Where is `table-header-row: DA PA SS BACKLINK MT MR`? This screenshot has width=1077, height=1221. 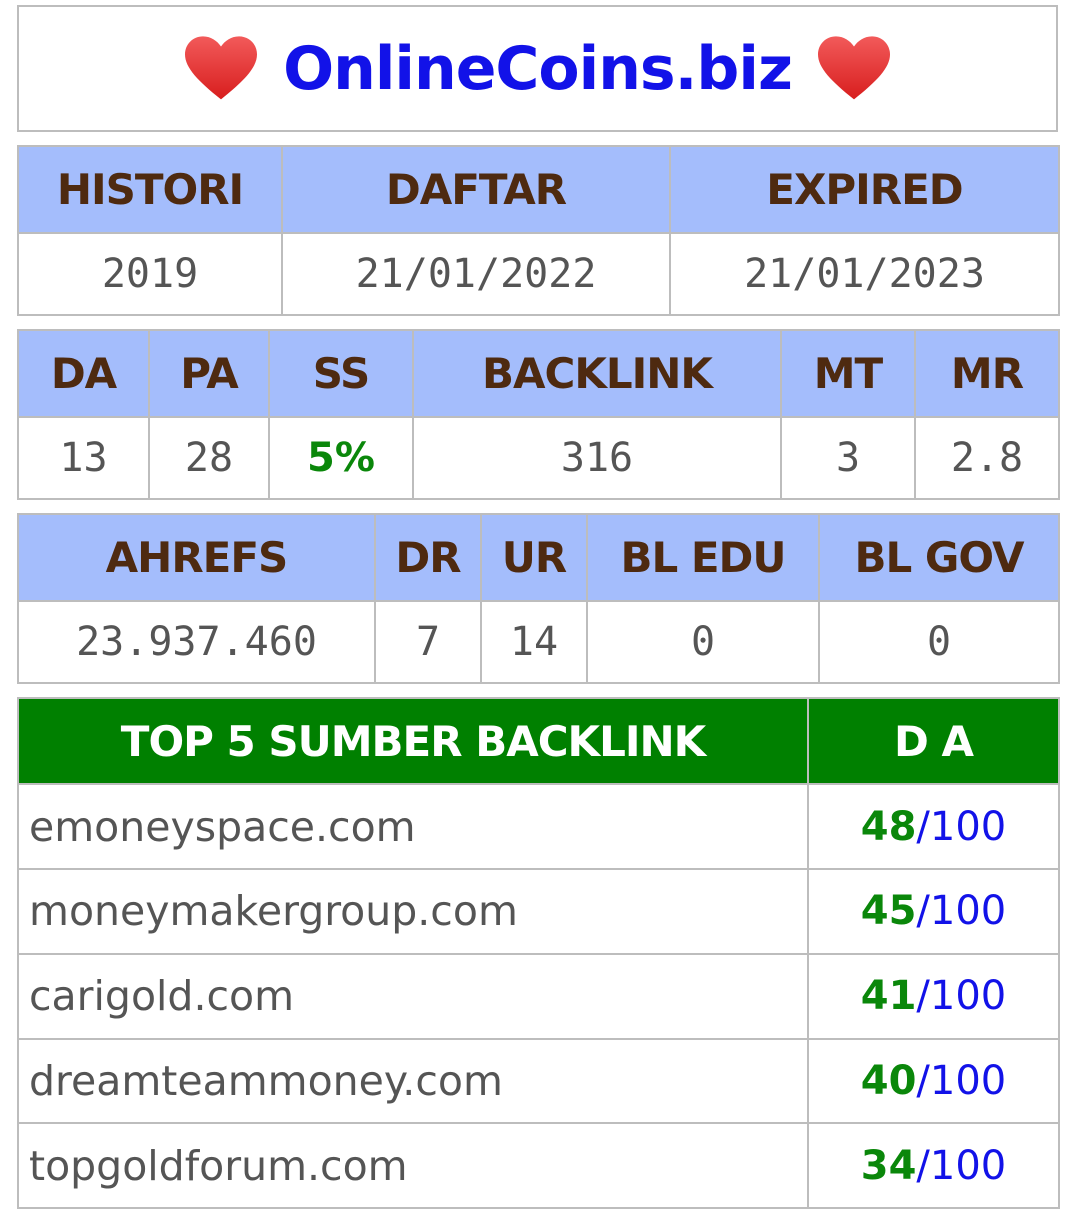 table-header-row: DA PA SS BACKLINK MT MR is located at coordinates (538, 373).